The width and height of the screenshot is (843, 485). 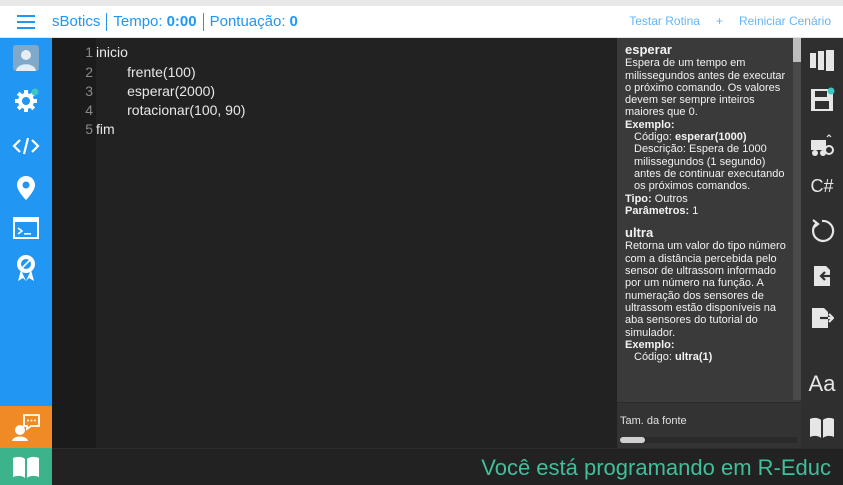 I want to click on doc-desc-label: Descrição:, so click(x=660, y=149).